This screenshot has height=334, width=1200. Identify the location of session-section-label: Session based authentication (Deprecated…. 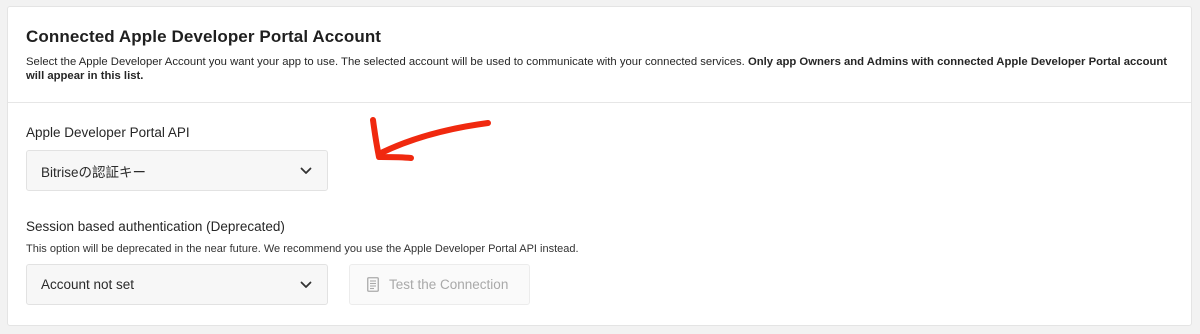
(155, 226).